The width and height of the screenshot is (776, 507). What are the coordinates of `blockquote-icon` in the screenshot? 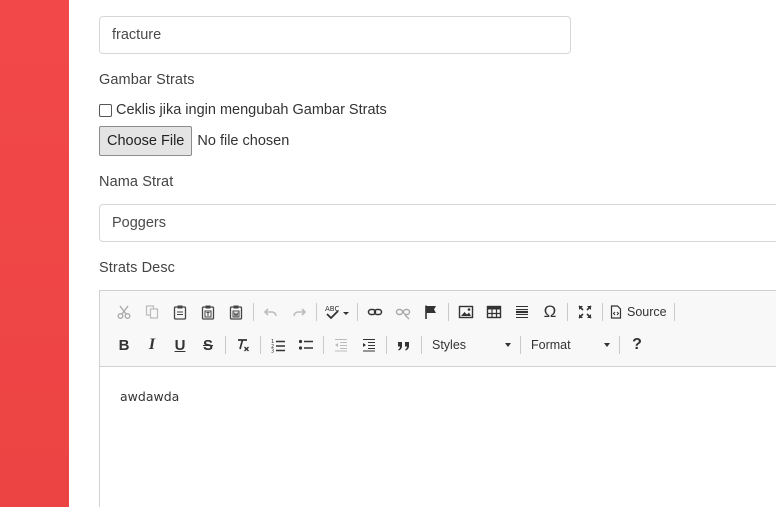 It's located at (404, 345).